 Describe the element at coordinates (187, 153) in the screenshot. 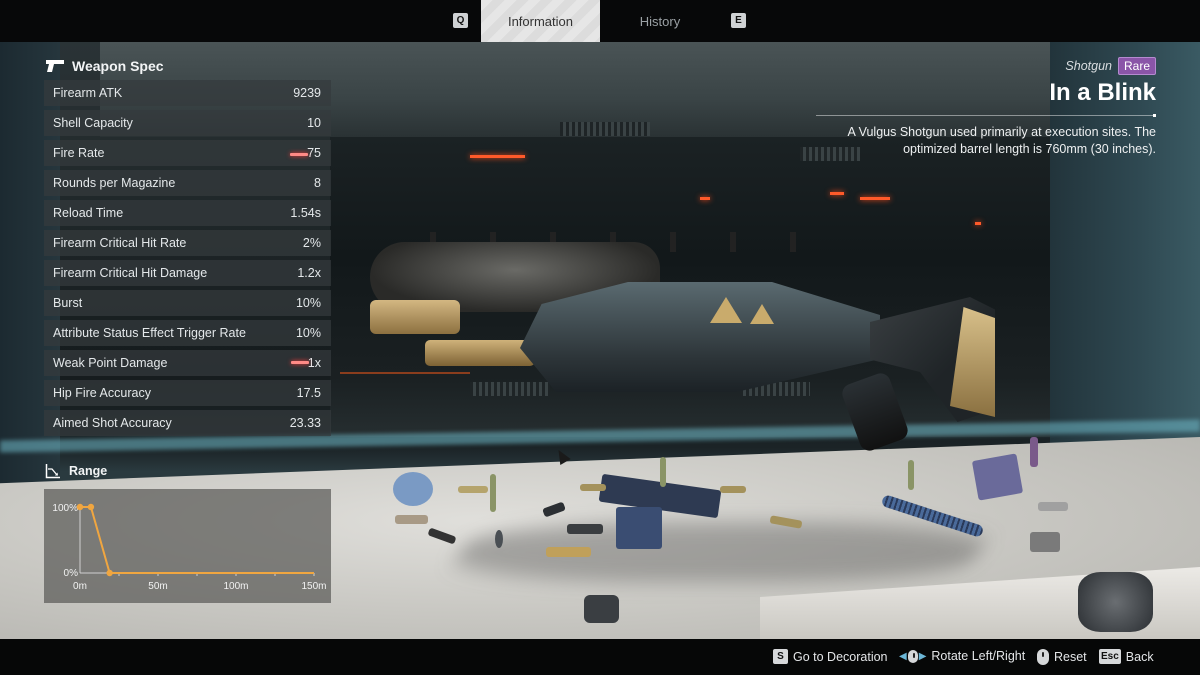

I see `stat-row-fire-rate: Fire Rate 75` at that location.